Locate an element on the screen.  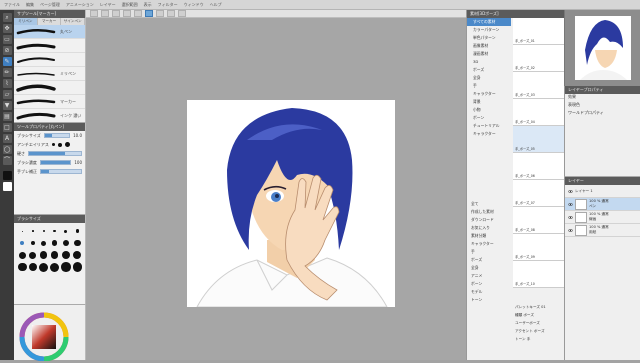
tree-item: 全身 is located at coordinates (489, 78).